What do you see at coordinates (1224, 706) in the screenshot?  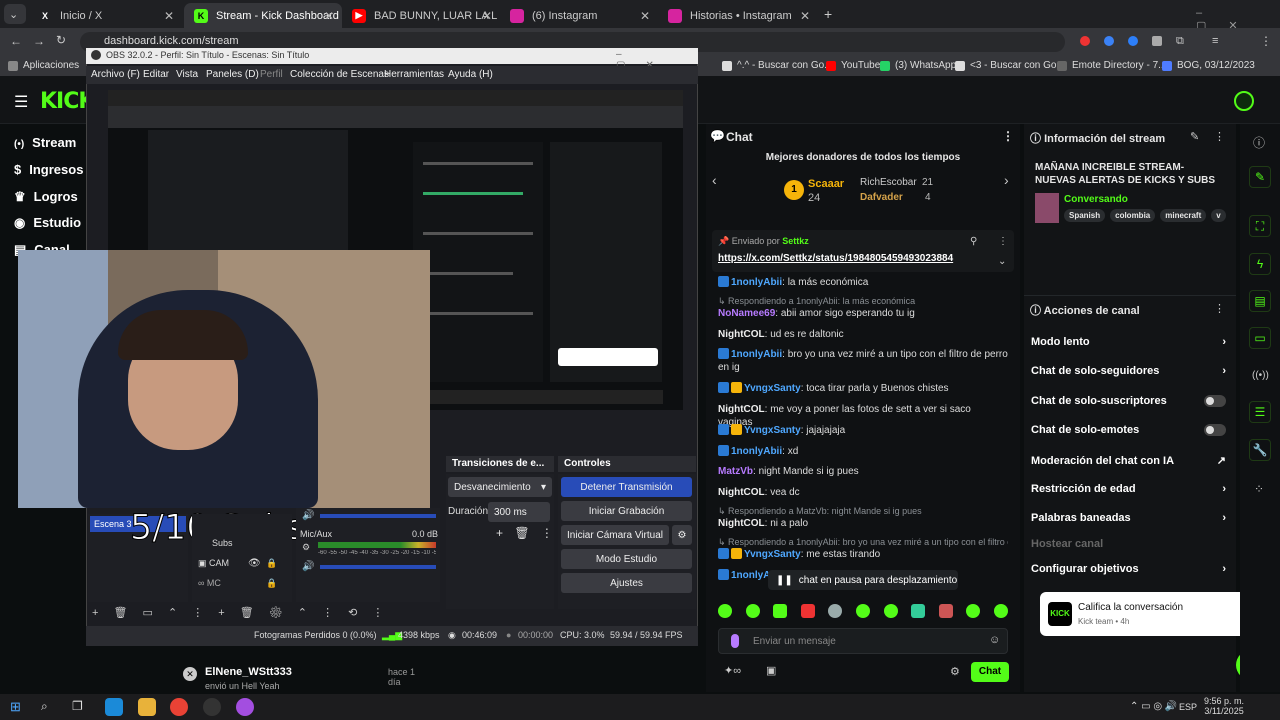 I see `clock: 9:56 p. m. 3/11/2025` at bounding box center [1224, 706].